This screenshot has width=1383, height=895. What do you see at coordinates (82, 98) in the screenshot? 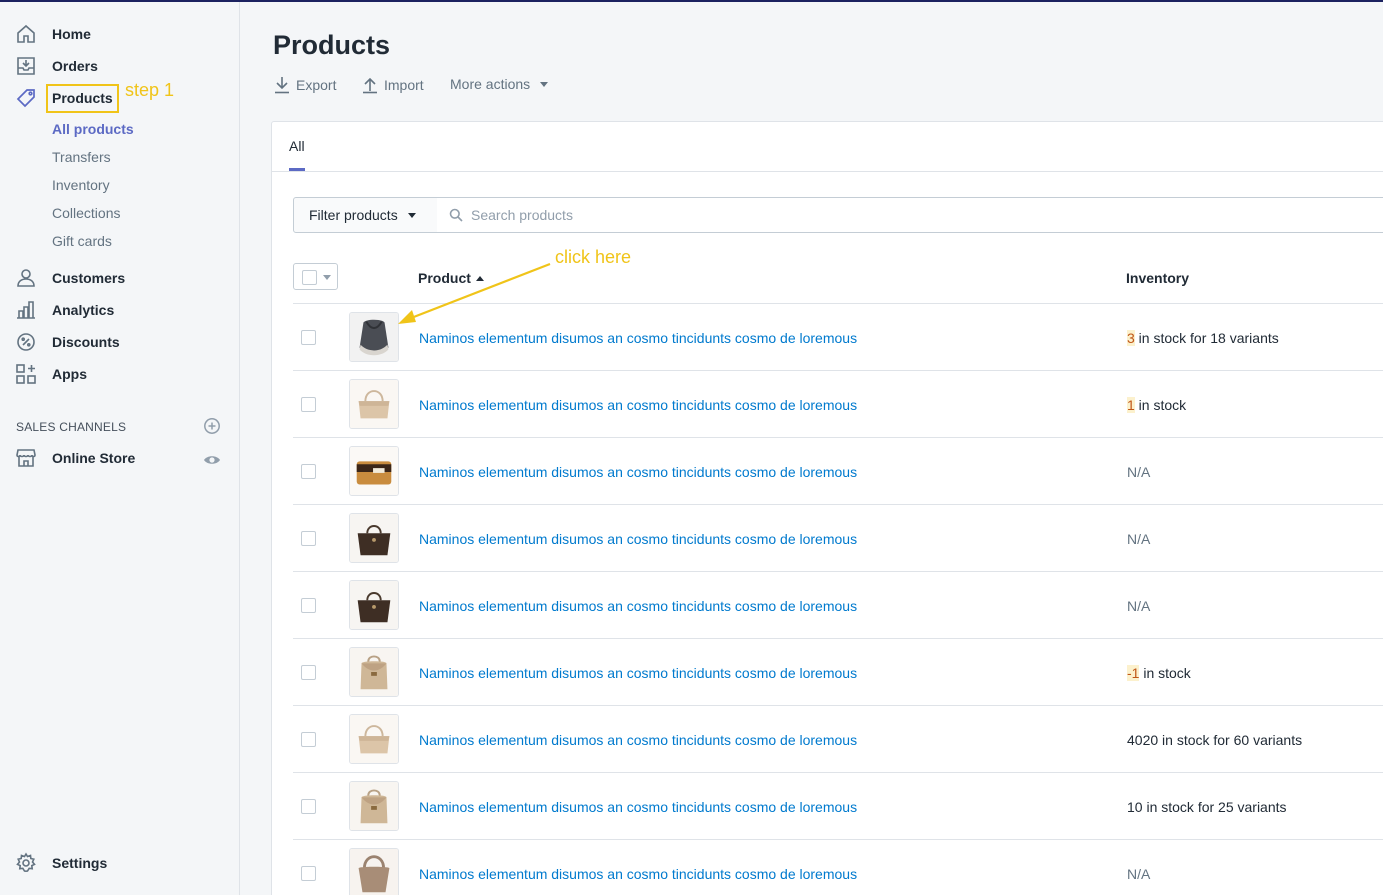
I see `step-highlight-box` at bounding box center [82, 98].